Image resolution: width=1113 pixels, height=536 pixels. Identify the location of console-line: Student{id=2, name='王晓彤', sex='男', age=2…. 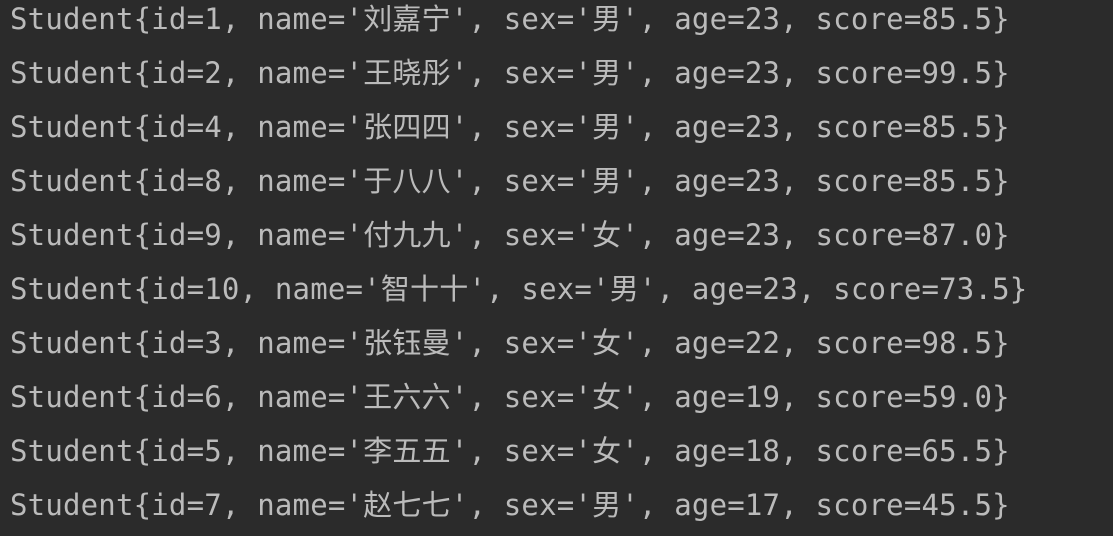
(510, 73).